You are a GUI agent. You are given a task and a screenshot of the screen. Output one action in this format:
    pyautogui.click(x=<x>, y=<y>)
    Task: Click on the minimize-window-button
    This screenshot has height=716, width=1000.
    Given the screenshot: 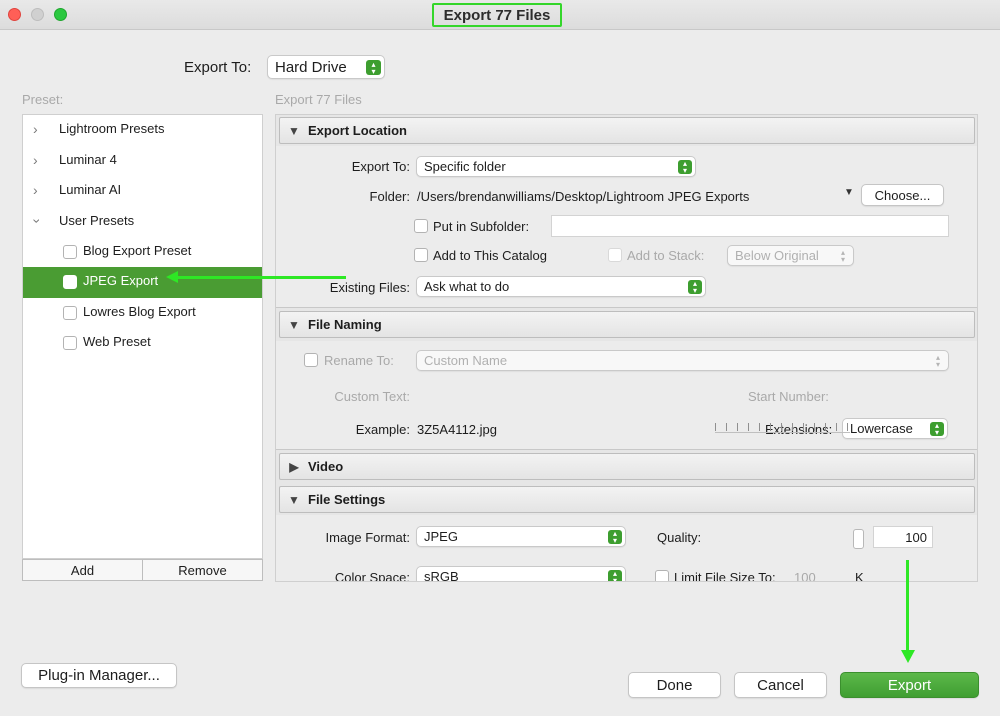 What is the action you would take?
    pyautogui.click(x=37, y=14)
    